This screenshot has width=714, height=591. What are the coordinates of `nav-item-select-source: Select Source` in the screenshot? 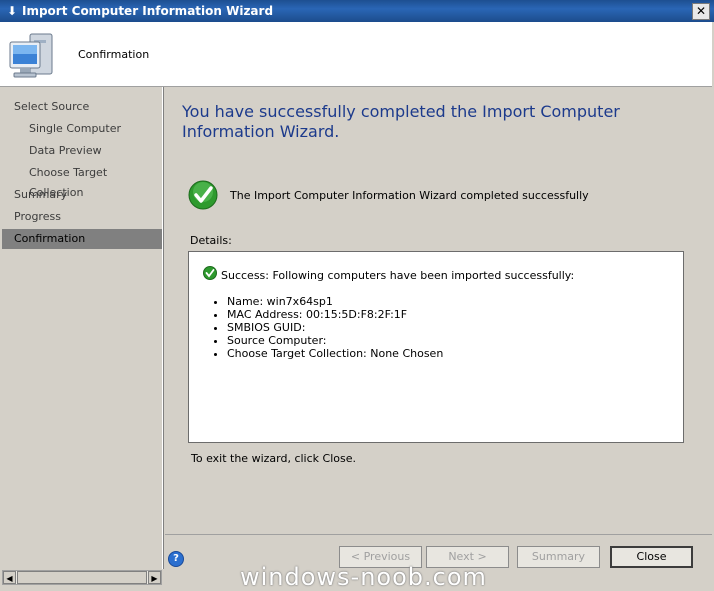 It's located at (52, 106).